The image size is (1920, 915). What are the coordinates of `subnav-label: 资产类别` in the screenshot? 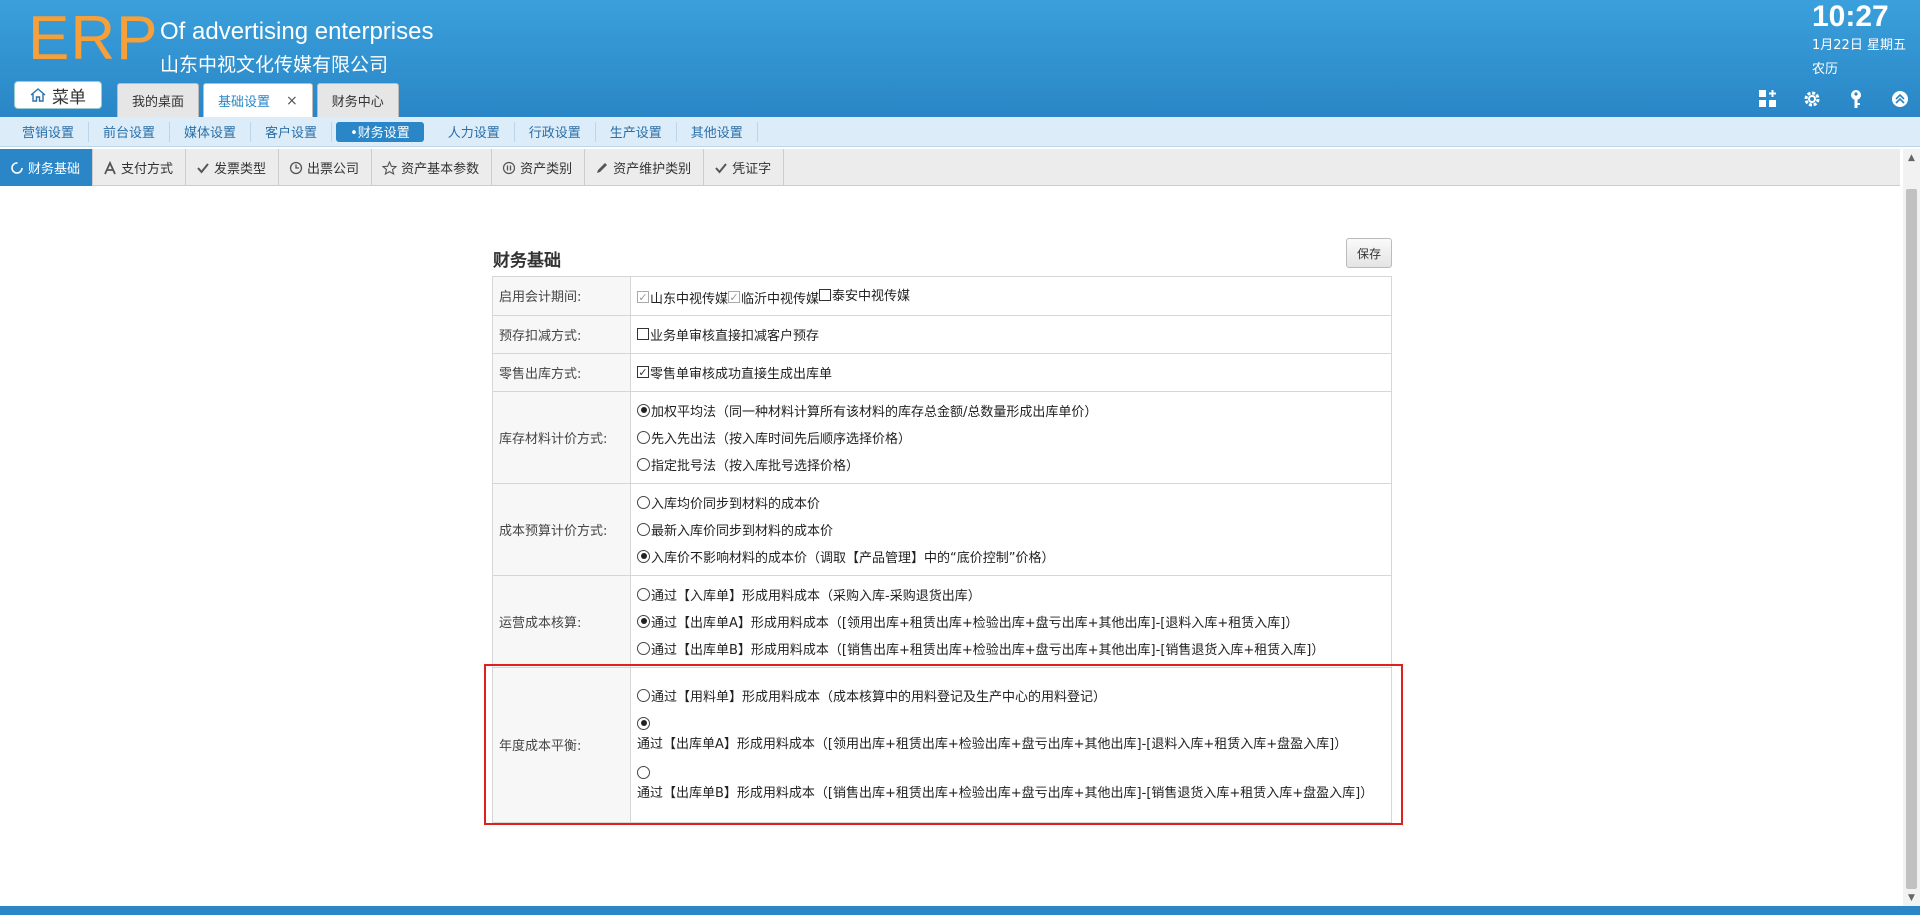 It's located at (546, 169).